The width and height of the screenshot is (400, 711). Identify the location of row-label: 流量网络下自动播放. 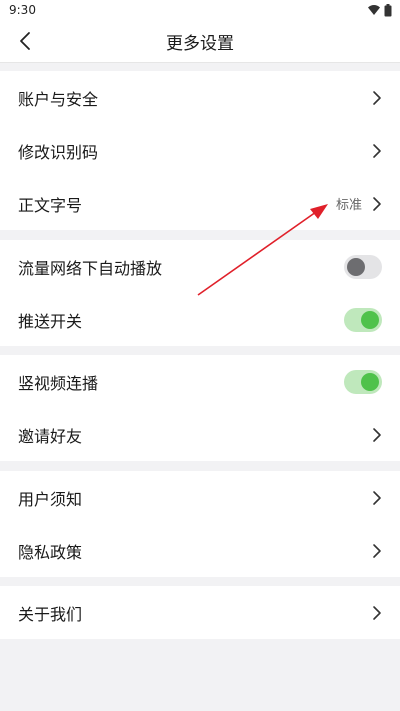
(90, 268).